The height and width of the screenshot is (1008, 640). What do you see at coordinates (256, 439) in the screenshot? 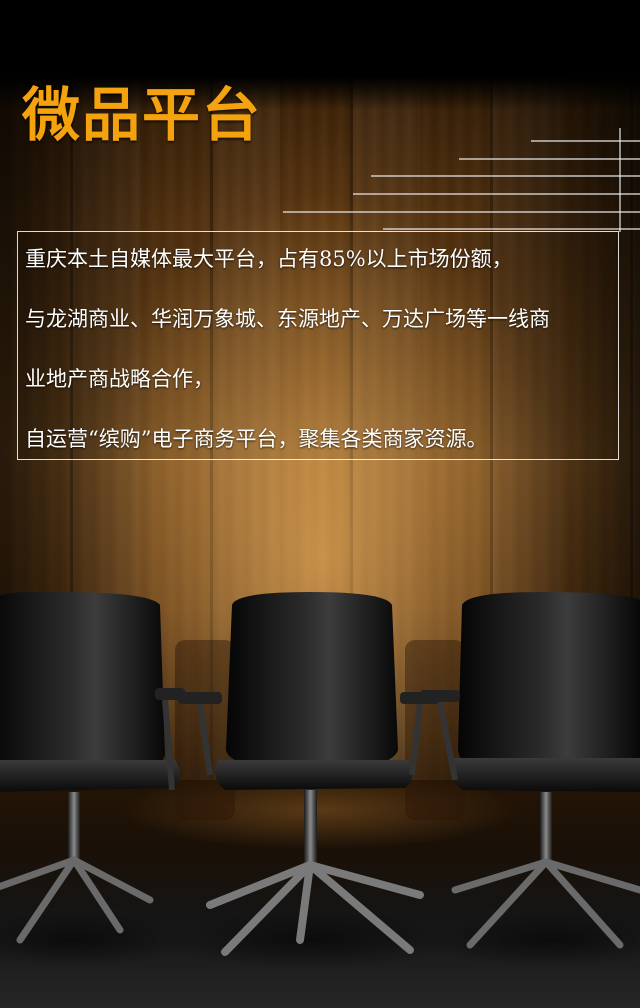
I see `description-line-4: 自运营“缤购”电子商务平台，聚集各类商家资源。` at bounding box center [256, 439].